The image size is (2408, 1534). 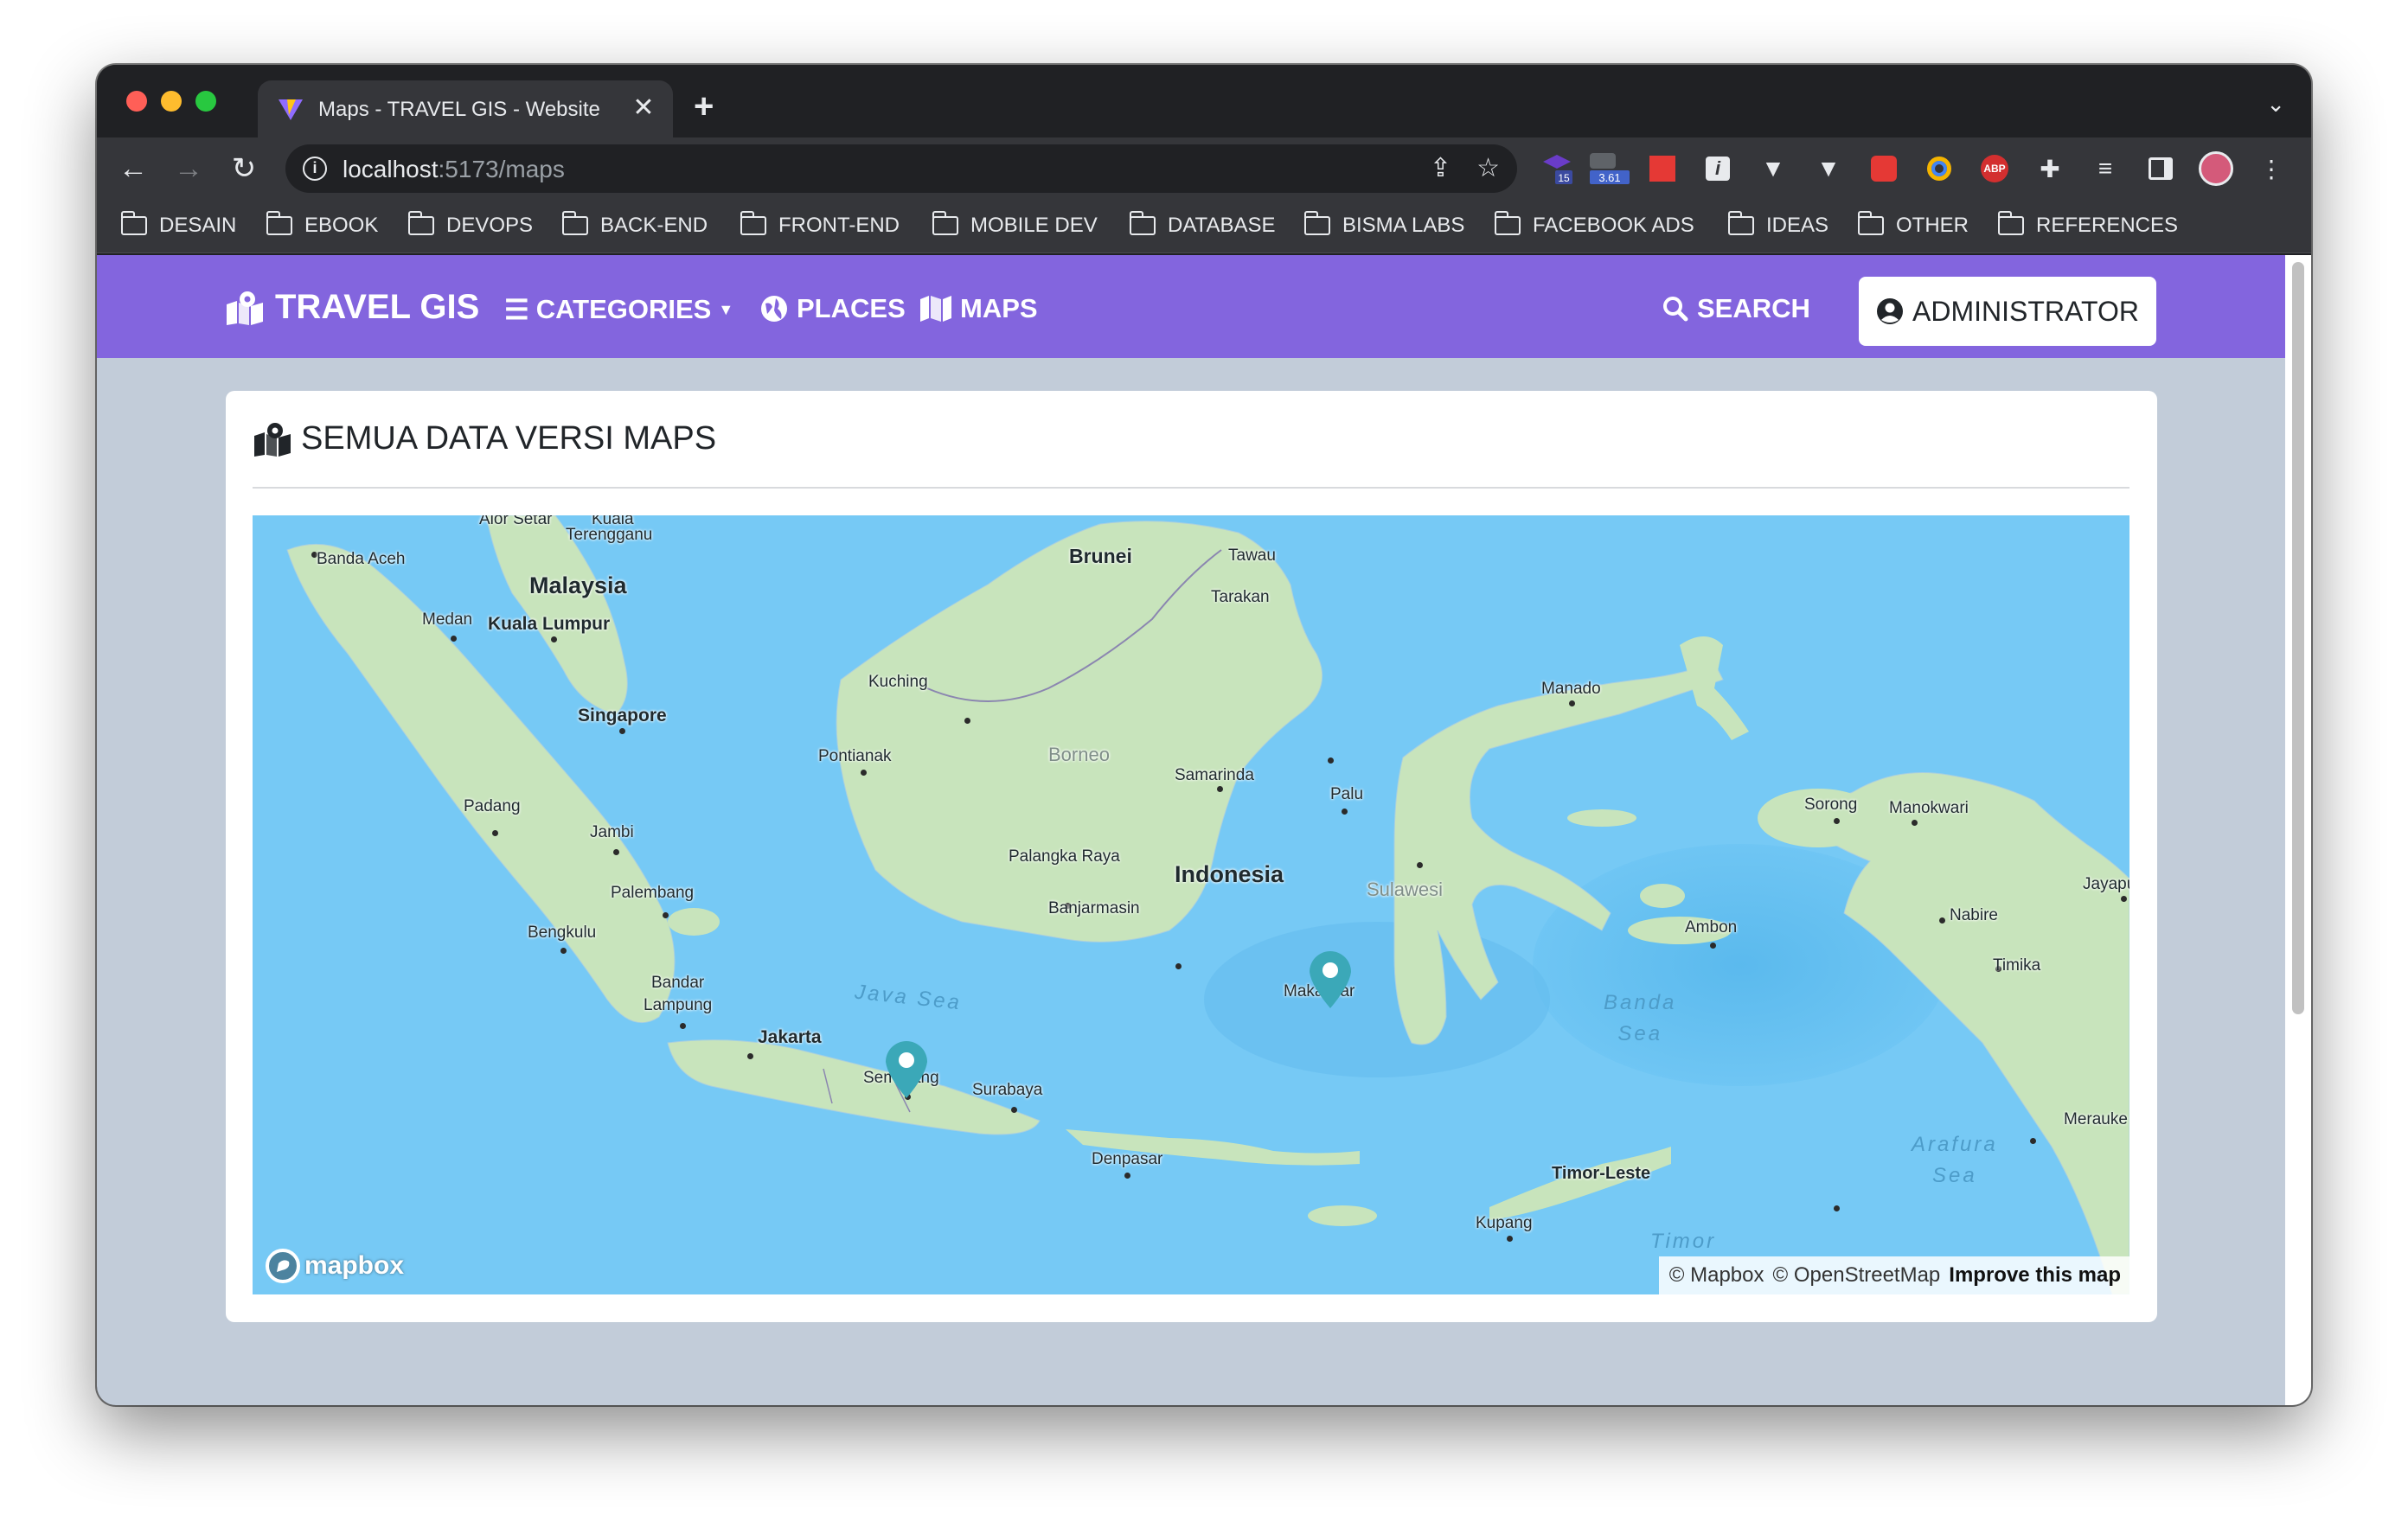 I want to click on address-bar: i localhost:5173/maps ⇪ ☆, so click(x=901, y=168).